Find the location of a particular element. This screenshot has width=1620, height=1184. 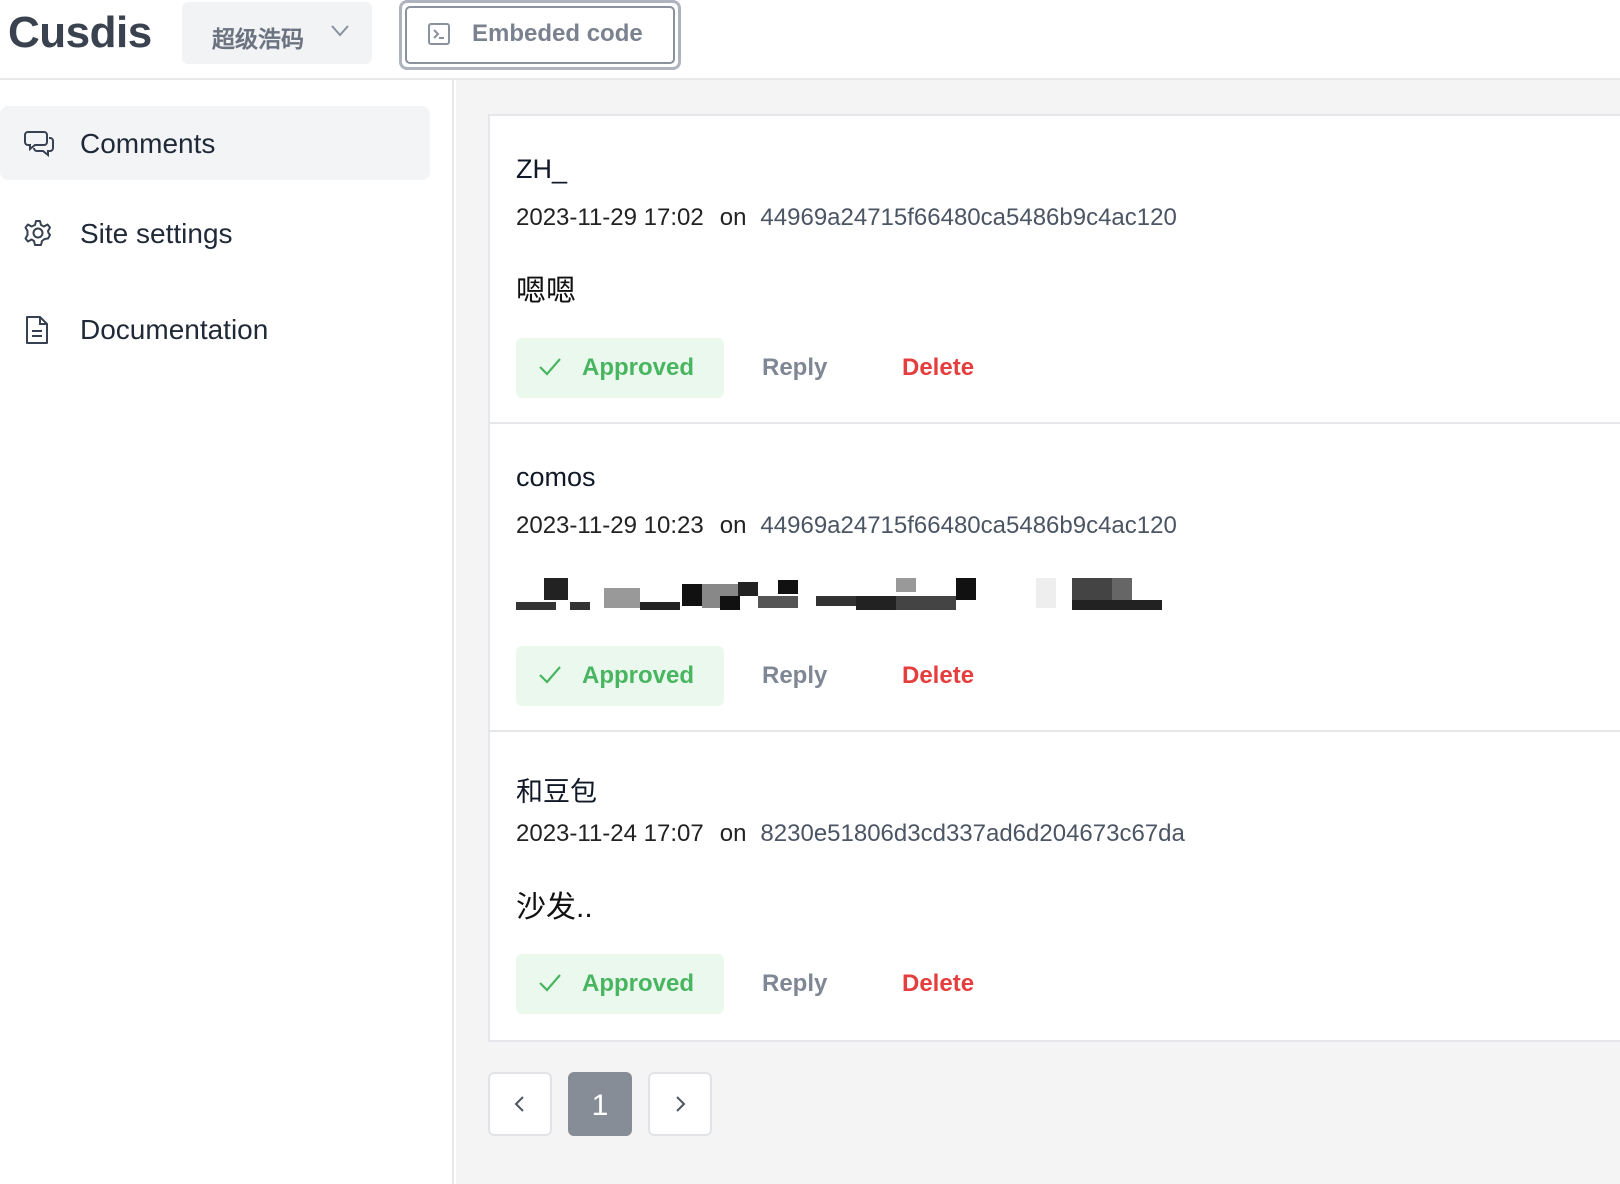

page-button-current: 1 is located at coordinates (600, 1104).